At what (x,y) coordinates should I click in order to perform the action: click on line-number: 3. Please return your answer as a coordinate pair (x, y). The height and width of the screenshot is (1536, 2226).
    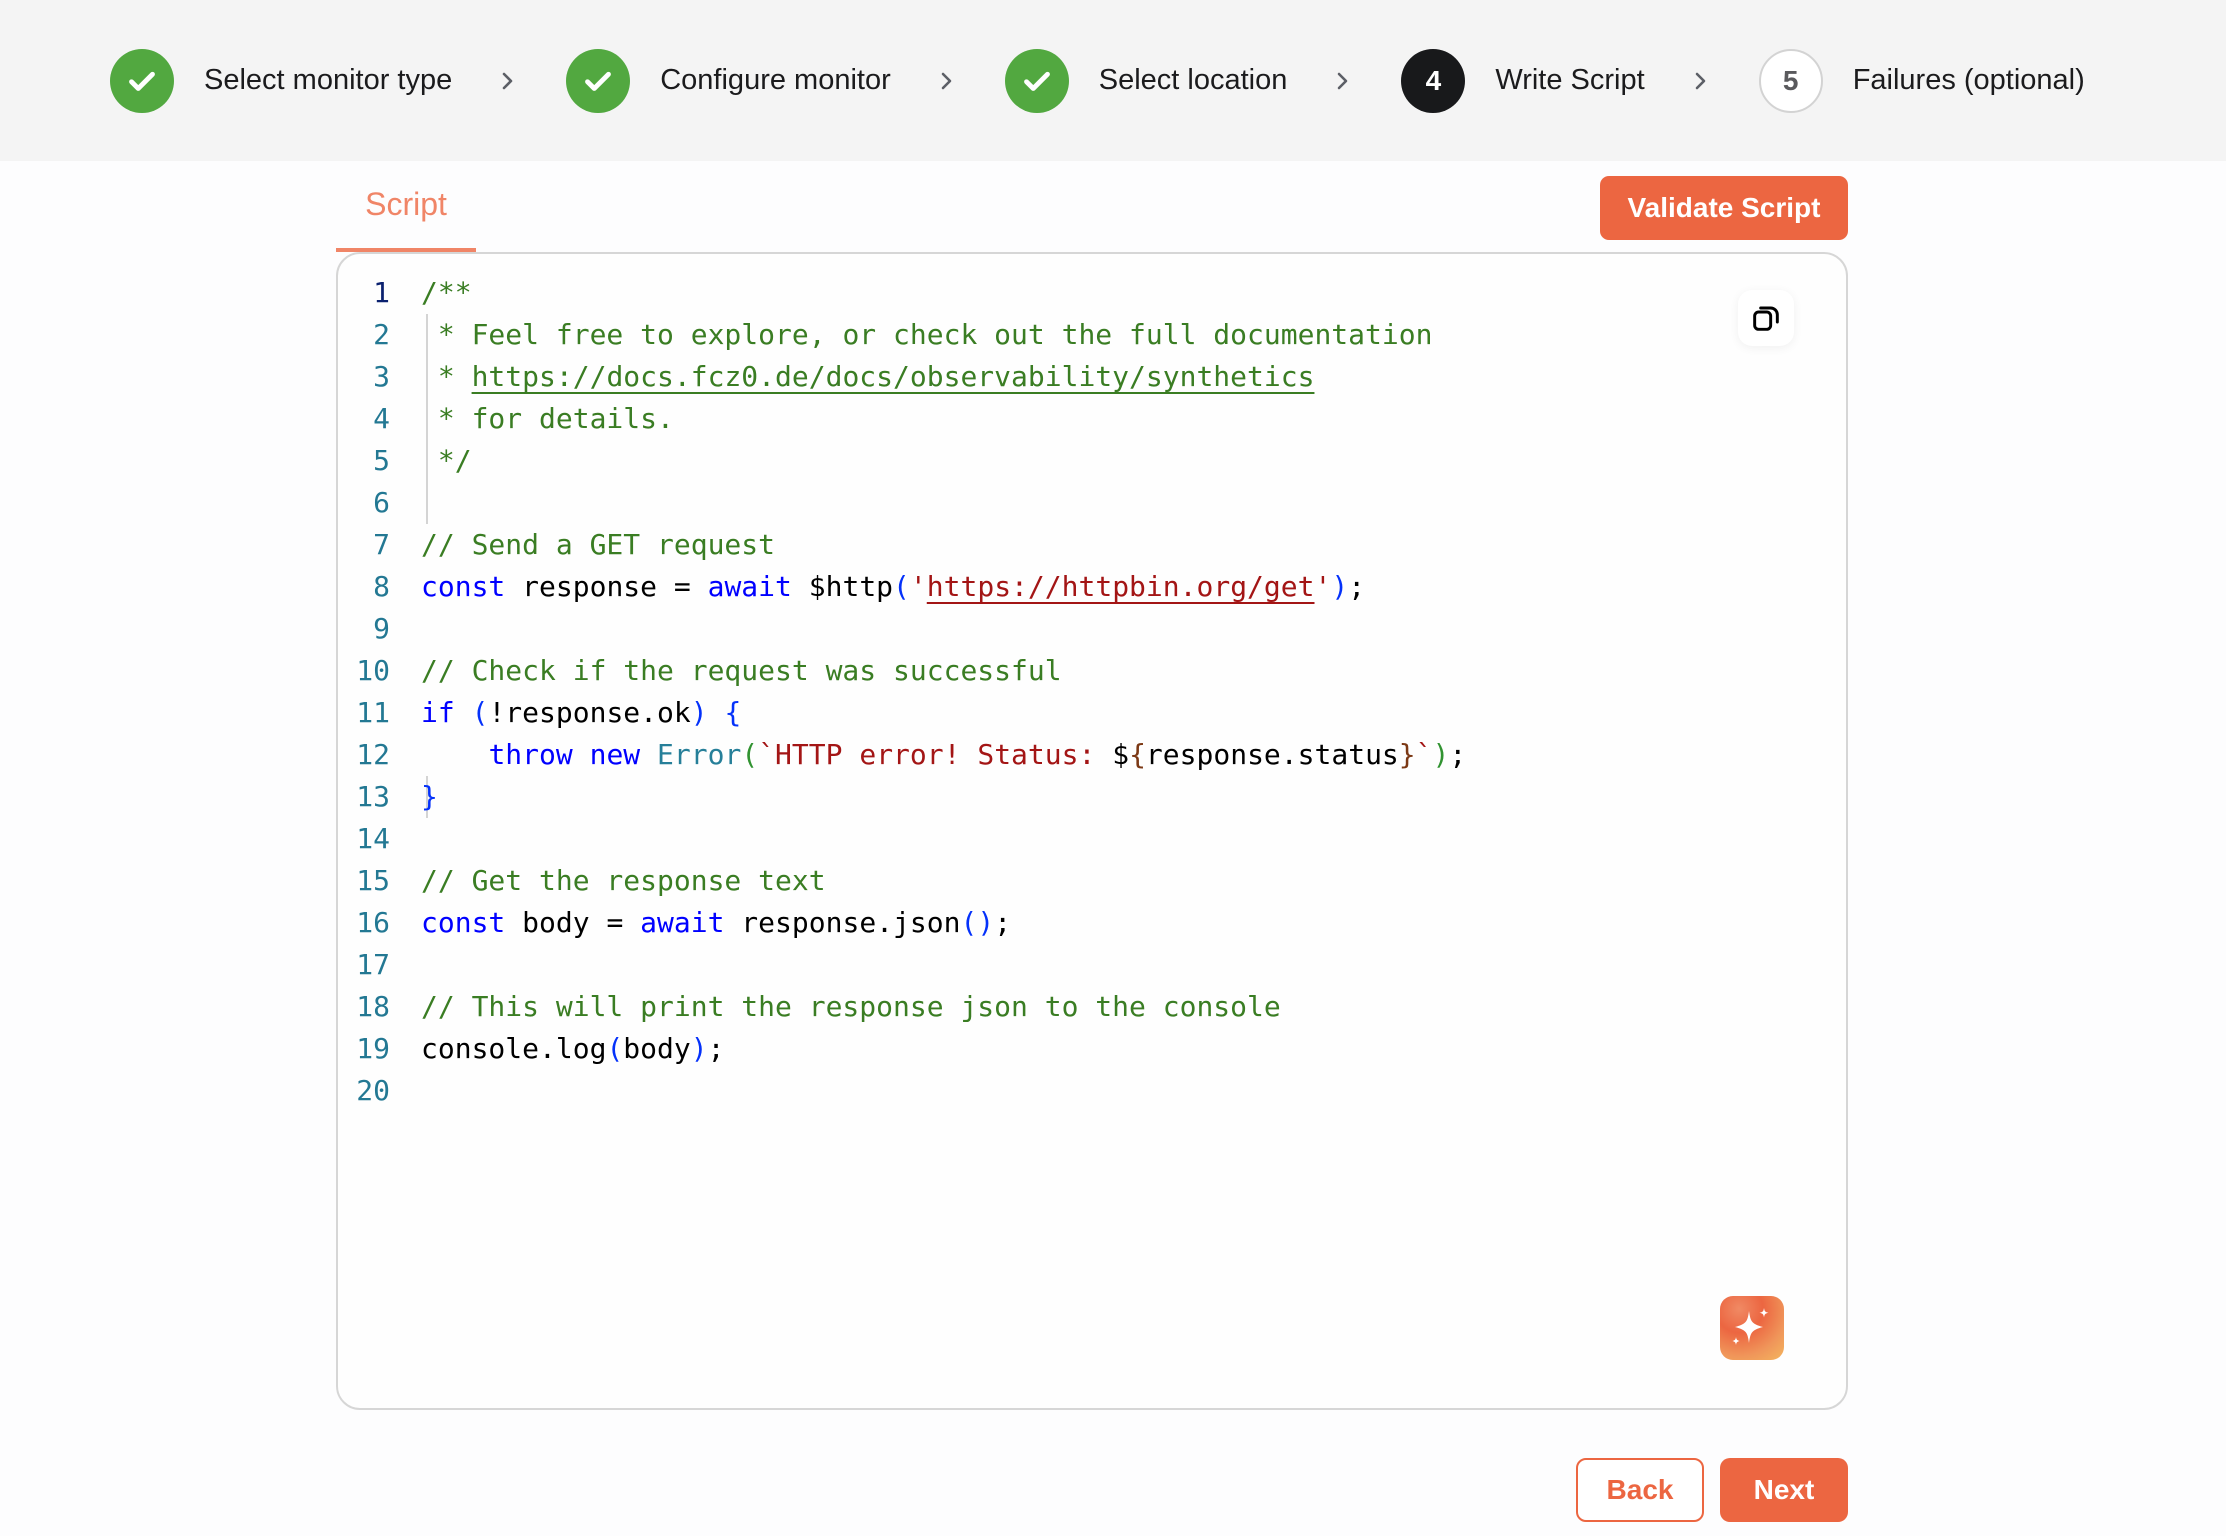
    Looking at the image, I should click on (381, 376).